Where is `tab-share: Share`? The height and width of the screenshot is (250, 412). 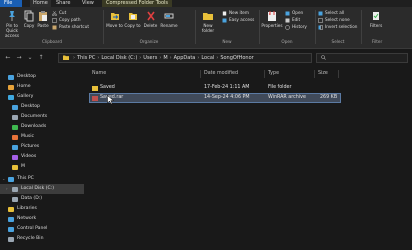
tab-share: Share is located at coordinates (63, 3).